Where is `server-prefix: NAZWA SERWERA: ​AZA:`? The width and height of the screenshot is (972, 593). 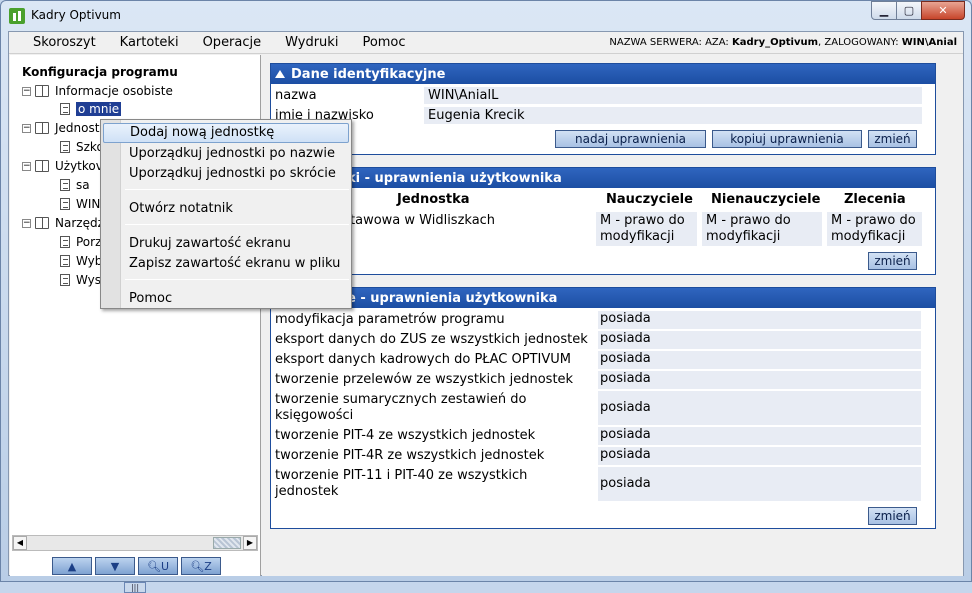
server-prefix: NAZWA SERWERA: ​AZA: is located at coordinates (670, 42).